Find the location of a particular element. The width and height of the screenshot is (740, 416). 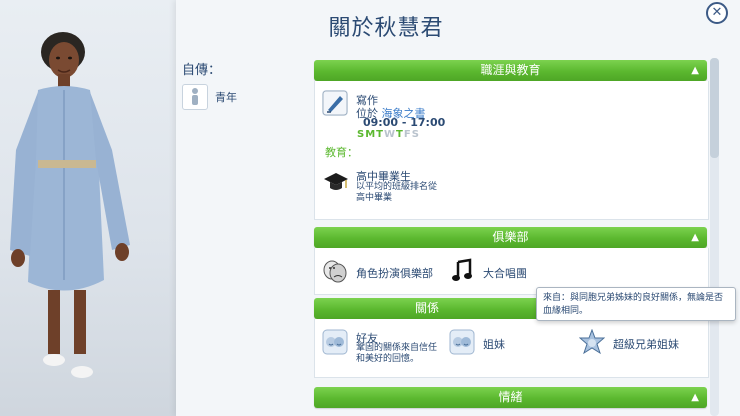

graduation-cap-icon is located at coordinates (335, 181).